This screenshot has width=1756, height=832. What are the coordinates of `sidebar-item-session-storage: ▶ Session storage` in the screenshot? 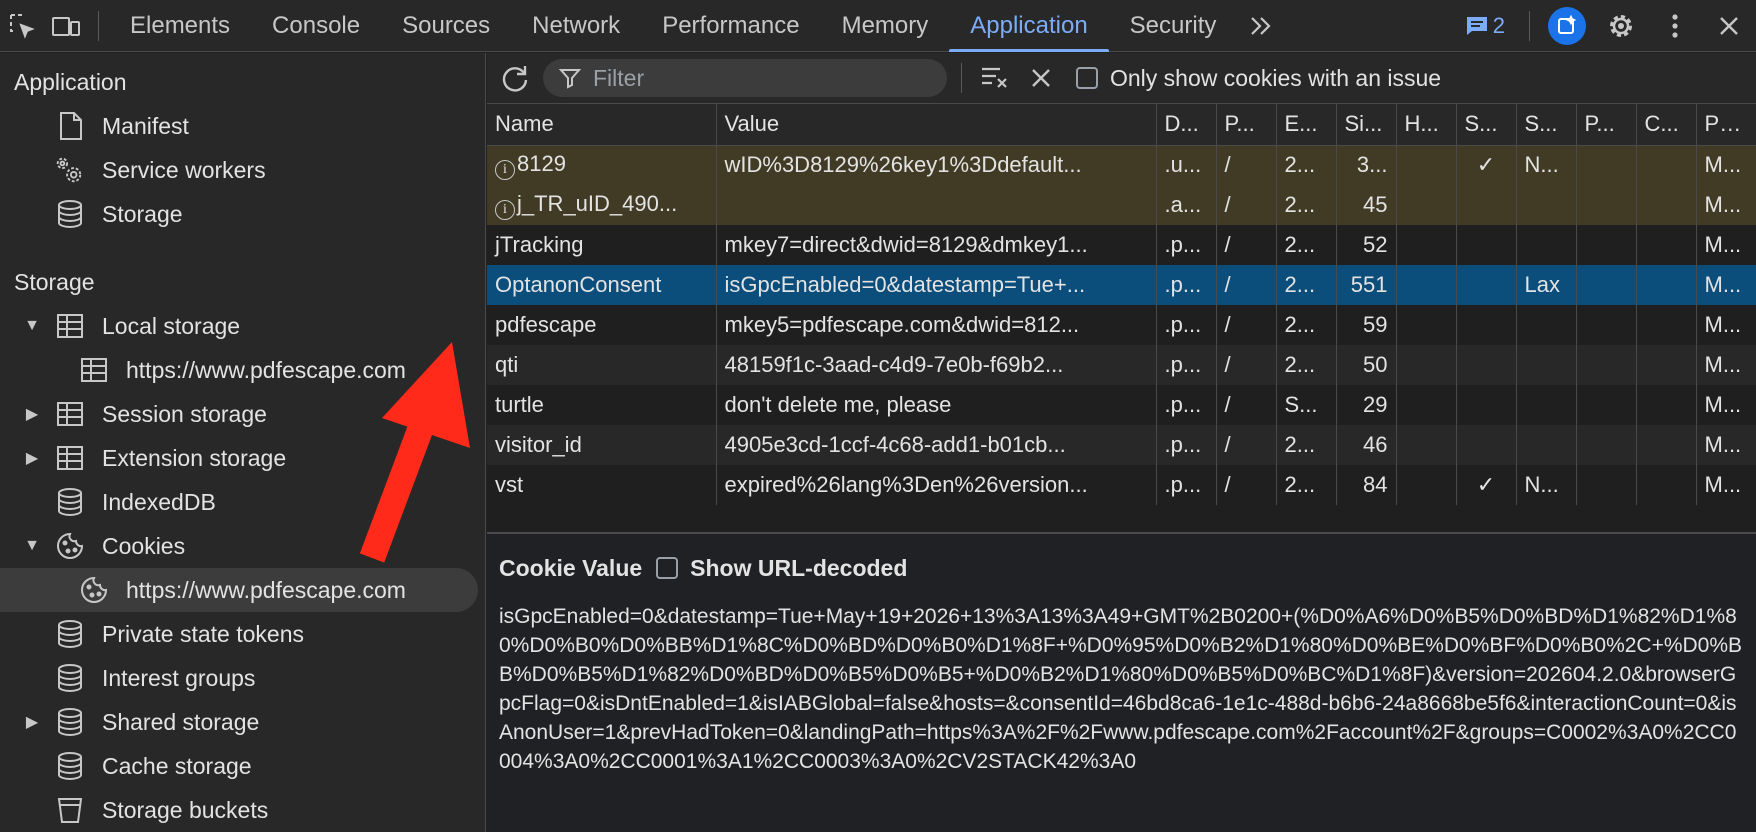 It's located at (242, 414).